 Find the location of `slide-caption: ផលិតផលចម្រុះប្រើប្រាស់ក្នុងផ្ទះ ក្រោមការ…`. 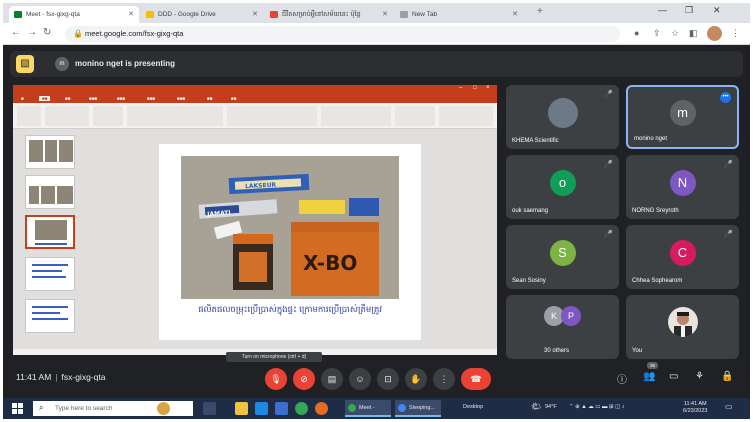

slide-caption: ផលិតផលចម្រុះប្រើប្រាស់ក្នុងផ្ទះ ក្រោមការ… is located at coordinates (290, 309).